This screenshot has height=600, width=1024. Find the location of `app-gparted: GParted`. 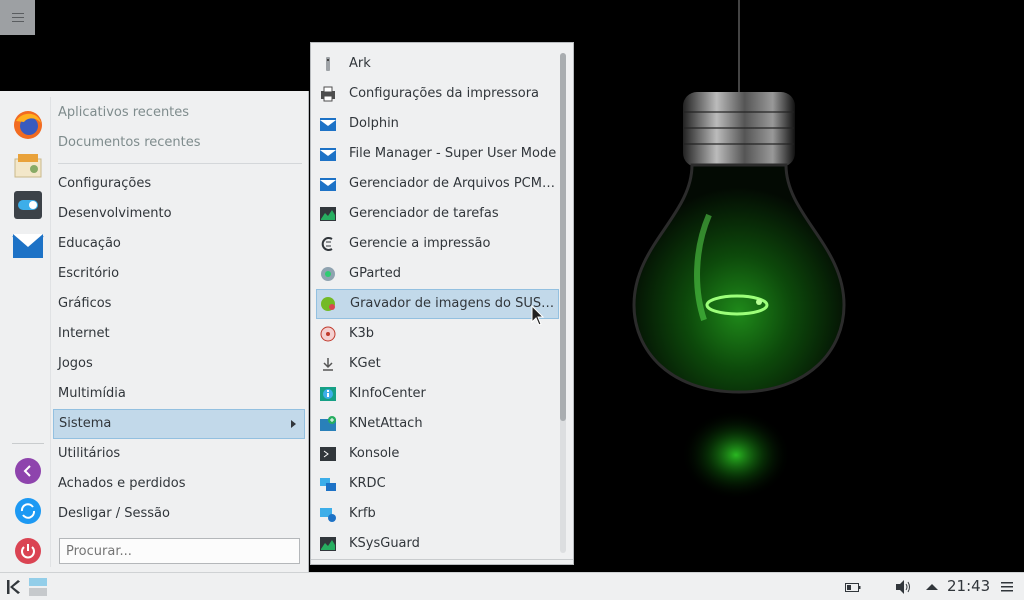

app-gparted: GParted is located at coordinates (437, 274).